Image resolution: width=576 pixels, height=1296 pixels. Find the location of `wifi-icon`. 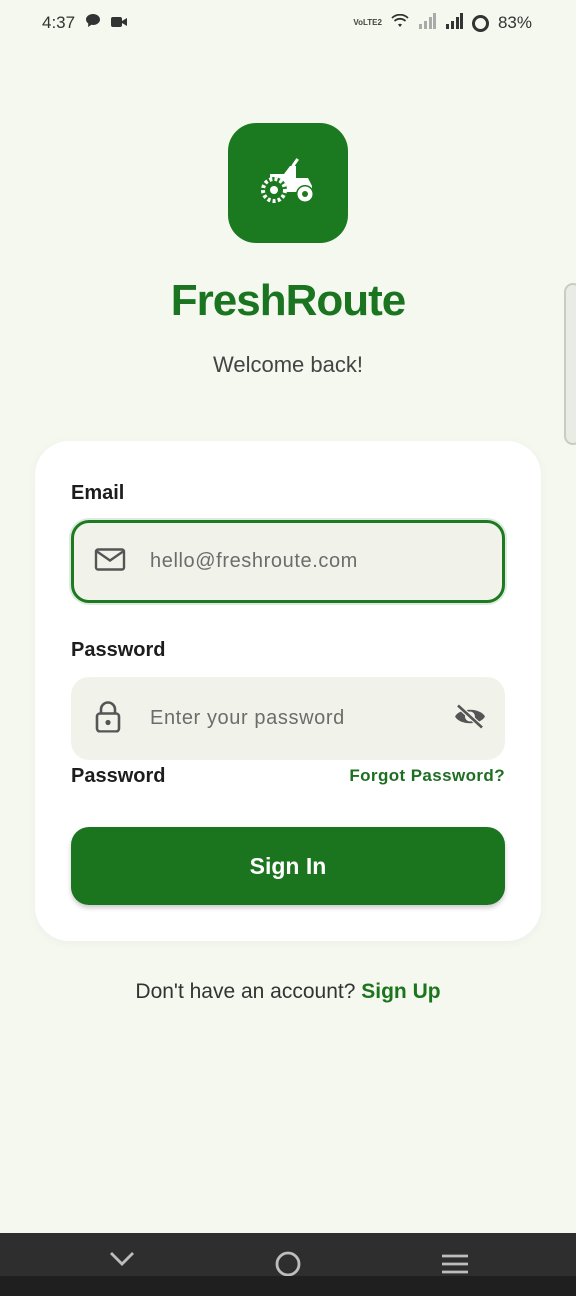

wifi-icon is located at coordinates (400, 23).